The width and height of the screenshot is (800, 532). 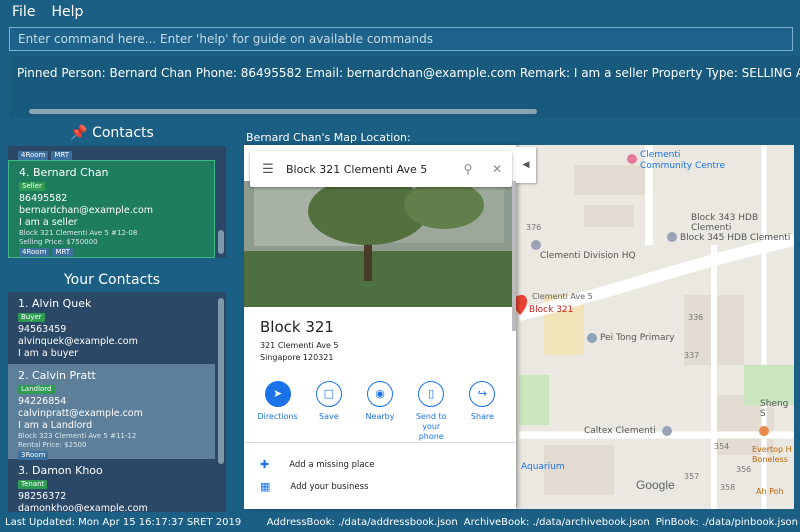 What do you see at coordinates (80, 413) in the screenshot?
I see `card-email: calvinpratt@example.com` at bounding box center [80, 413].